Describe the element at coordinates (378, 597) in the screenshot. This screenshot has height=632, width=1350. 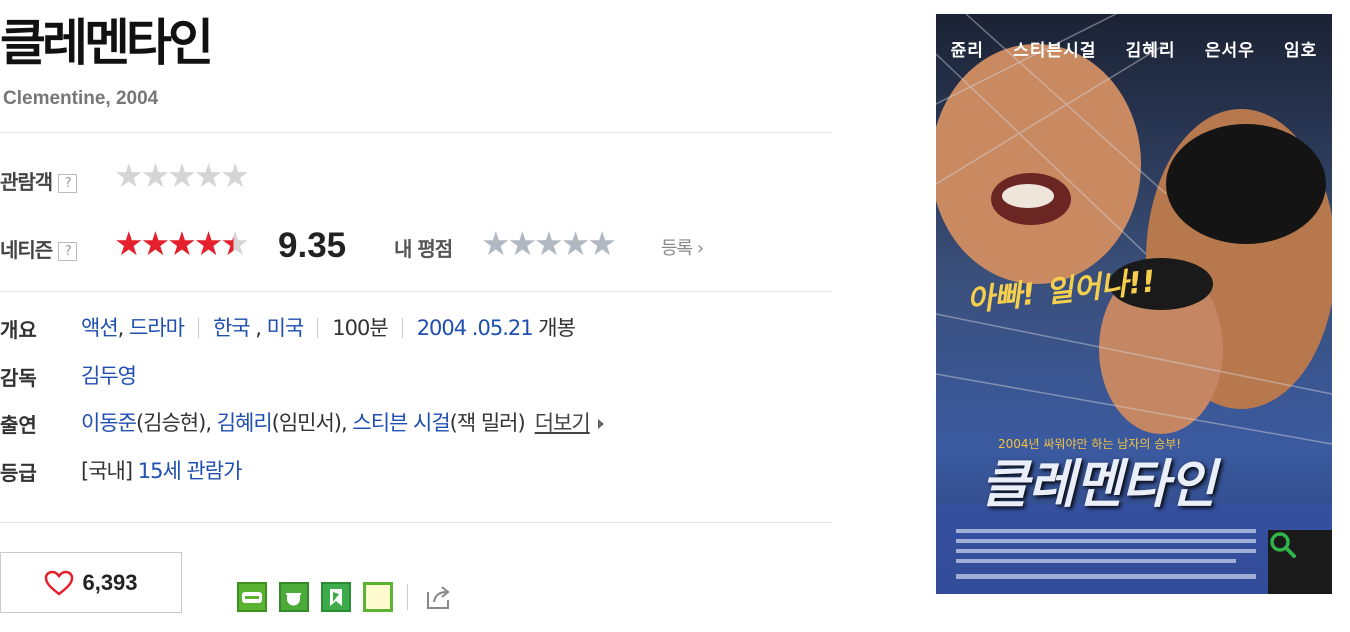
I see `memo-icon` at that location.